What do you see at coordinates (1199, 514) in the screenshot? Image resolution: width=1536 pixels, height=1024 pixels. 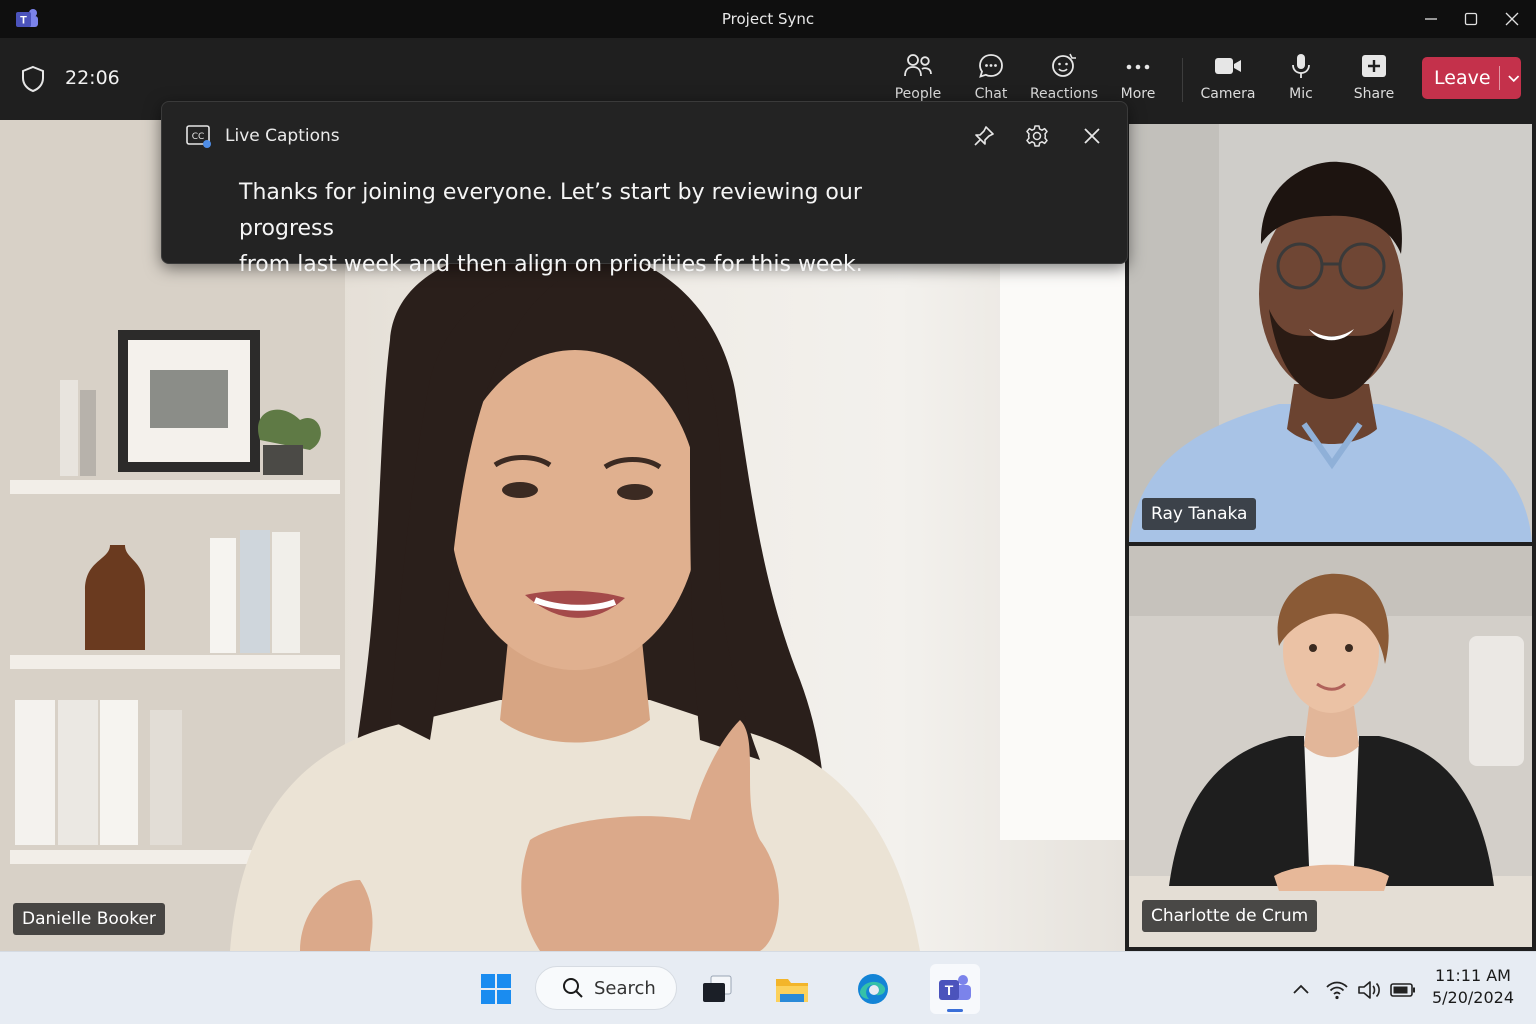 I see `participant-name-ray: Ray Tanaka` at bounding box center [1199, 514].